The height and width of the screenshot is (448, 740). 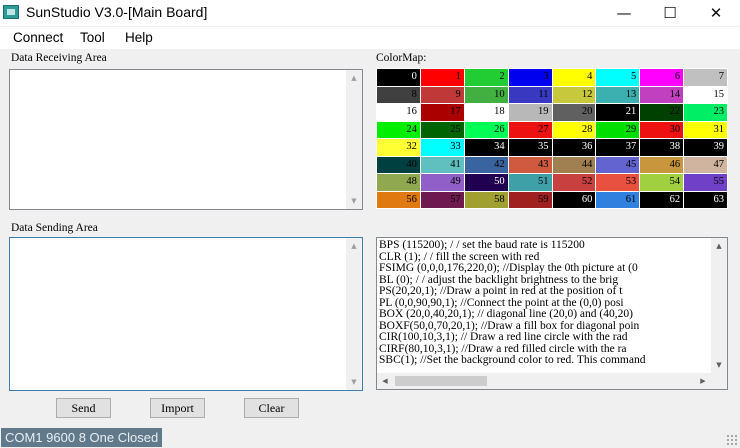 What do you see at coordinates (574, 129) in the screenshot?
I see `color-cell: 28` at bounding box center [574, 129].